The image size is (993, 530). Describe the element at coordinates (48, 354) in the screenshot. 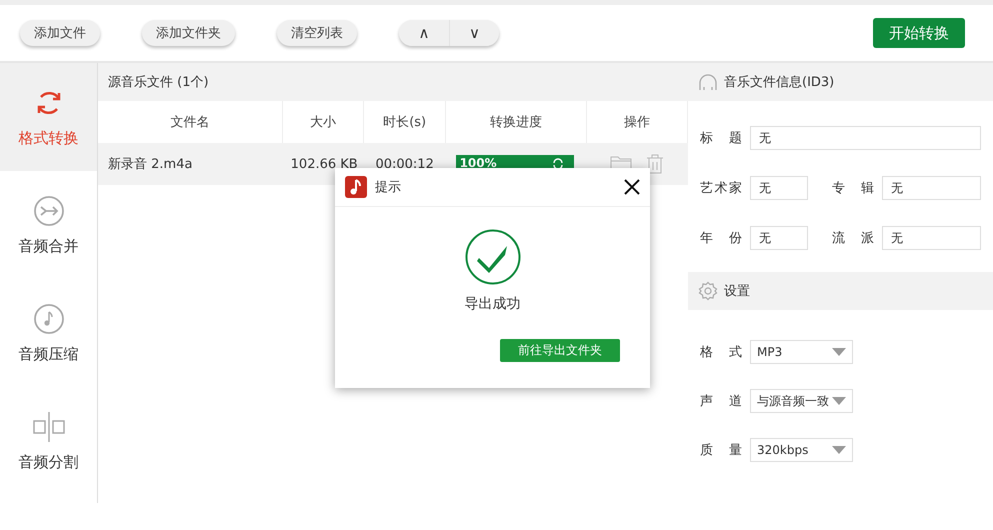

I see `sidebar-label: 音频压缩` at that location.